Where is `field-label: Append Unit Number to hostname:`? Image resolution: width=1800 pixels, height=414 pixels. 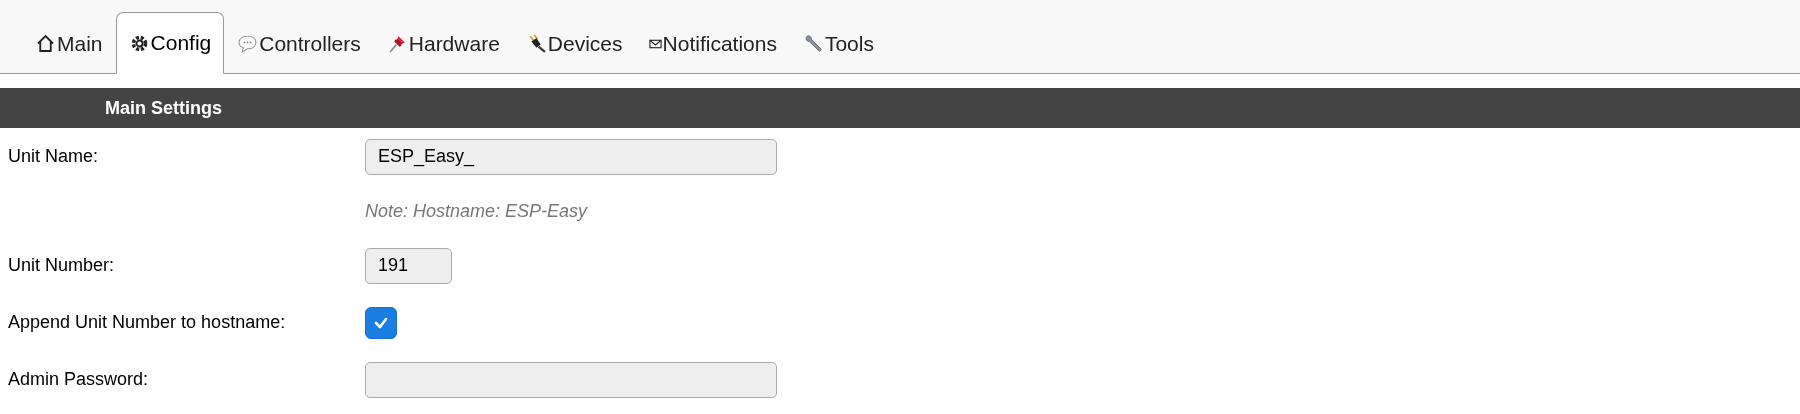
field-label: Append Unit Number to hostname: is located at coordinates (147, 322).